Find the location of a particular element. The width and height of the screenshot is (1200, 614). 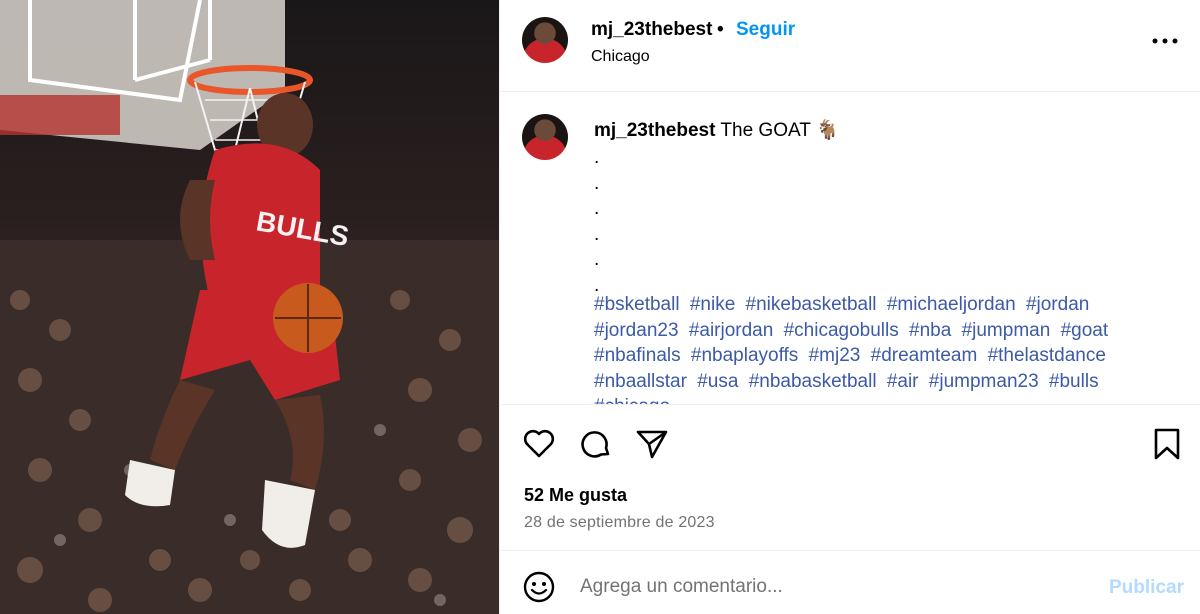

hashtag-link: #bulls is located at coordinates (1074, 381).